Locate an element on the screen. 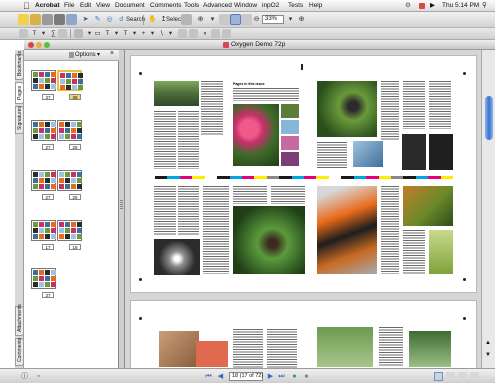 The height and width of the screenshot is (383, 495). menu-acrobat: Acrobat is located at coordinates (47, 6).